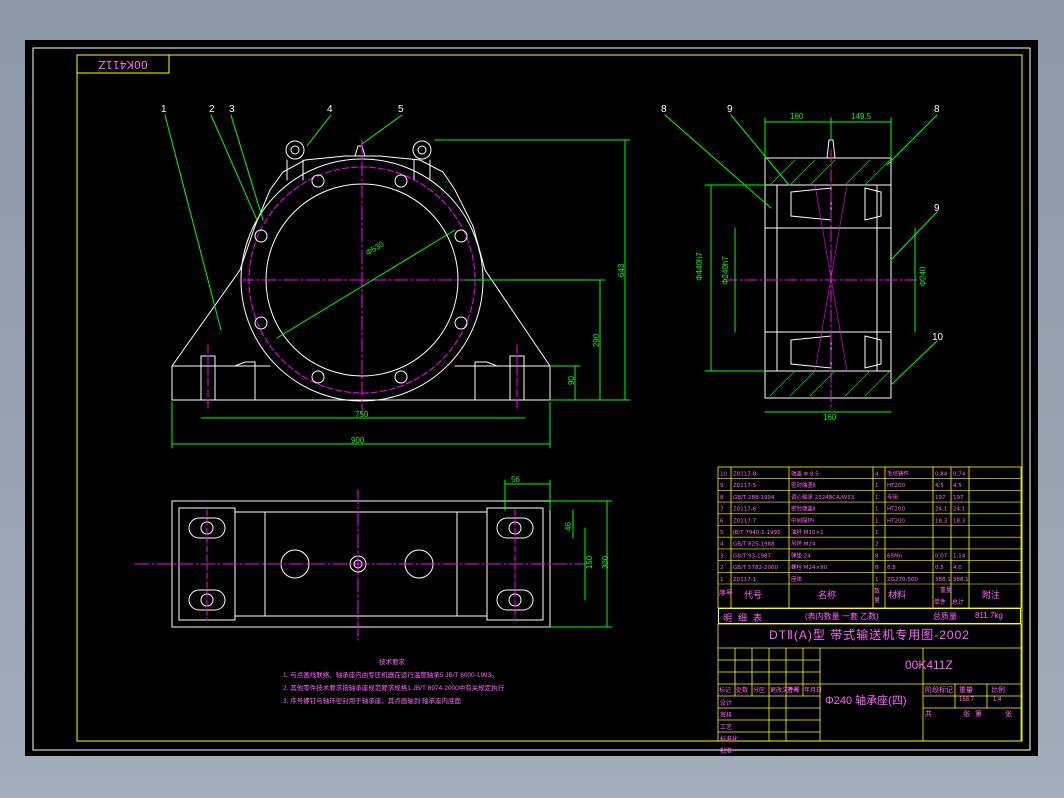 The width and height of the screenshot is (1064, 798). Describe the element at coordinates (807, 532) in the screenshot. I see `bom-cell: 油杯 M10×1` at that location.